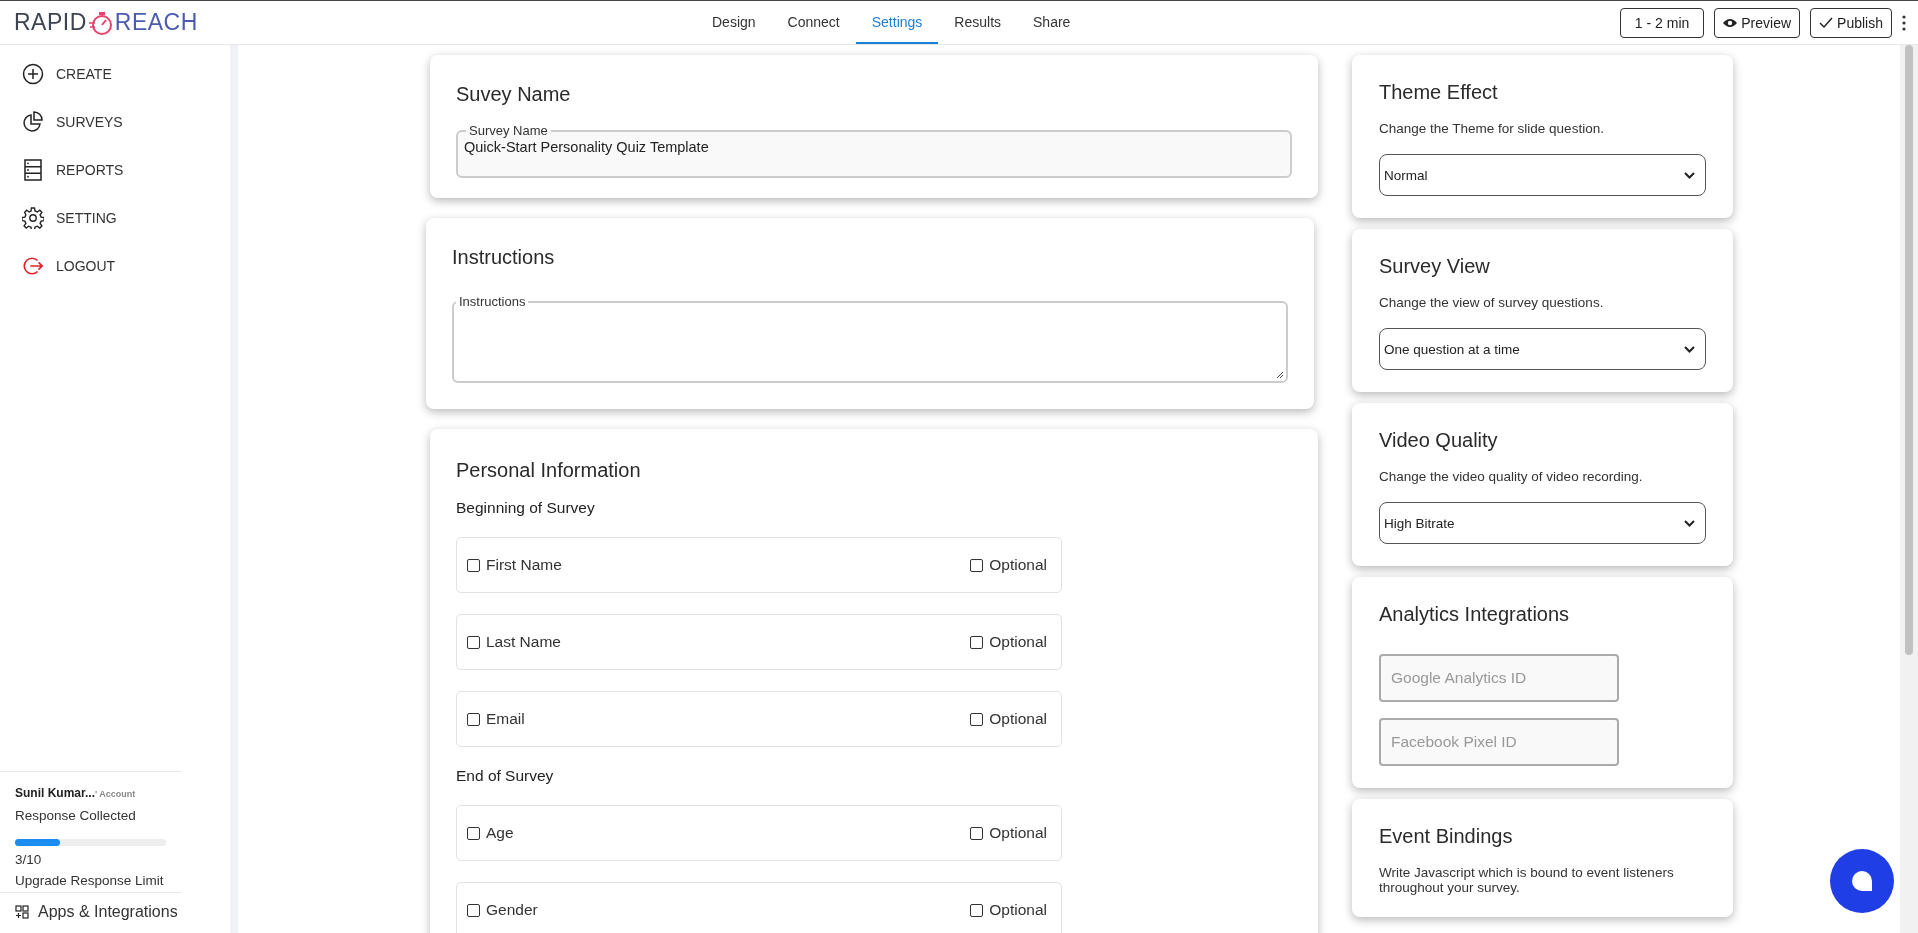 The image size is (1918, 933). What do you see at coordinates (505, 719) in the screenshot?
I see `field-label: Email` at bounding box center [505, 719].